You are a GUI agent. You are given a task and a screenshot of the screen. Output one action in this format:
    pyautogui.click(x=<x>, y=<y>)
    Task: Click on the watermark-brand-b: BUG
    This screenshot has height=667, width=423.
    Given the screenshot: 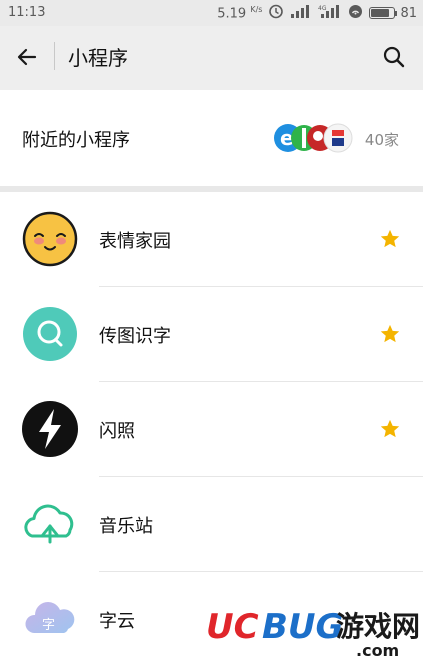 What is the action you would take?
    pyautogui.click(x=302, y=627)
    